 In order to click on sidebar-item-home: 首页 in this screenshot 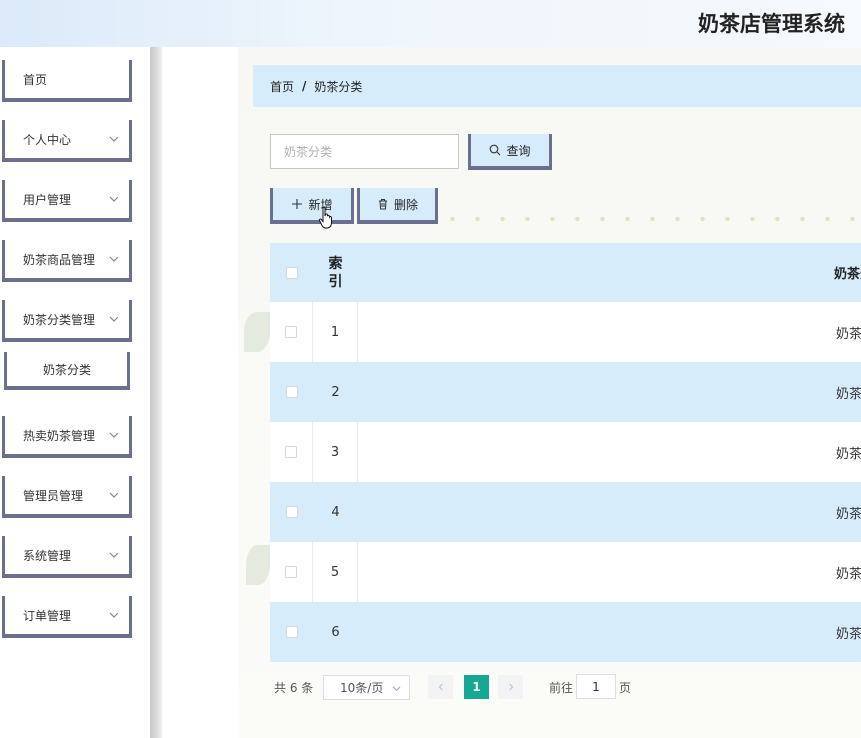, I will do `click(67, 81)`.